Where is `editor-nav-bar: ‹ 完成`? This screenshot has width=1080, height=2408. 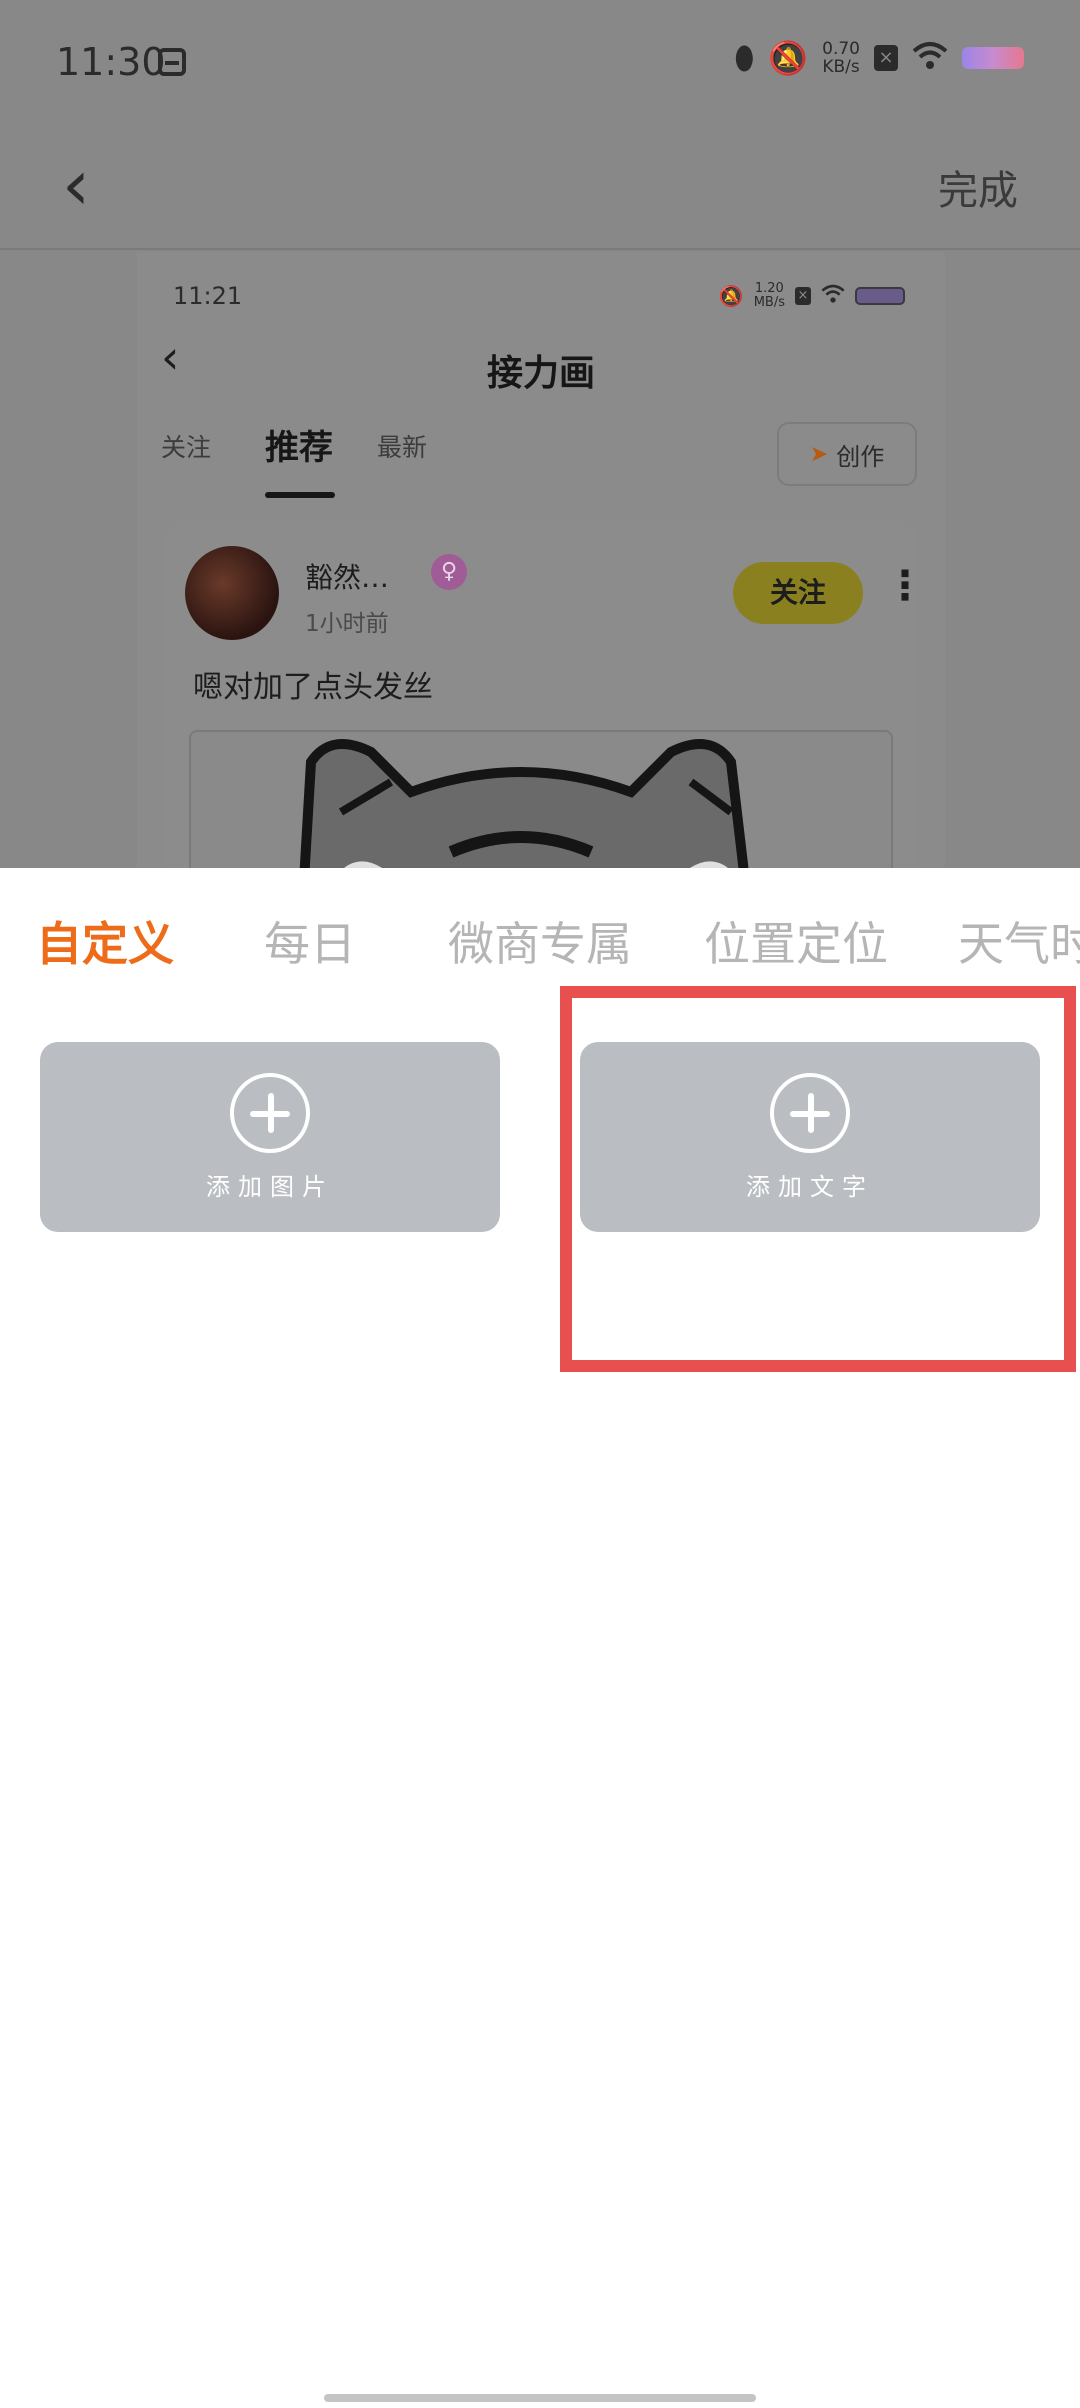 editor-nav-bar: ‹ 完成 is located at coordinates (540, 190).